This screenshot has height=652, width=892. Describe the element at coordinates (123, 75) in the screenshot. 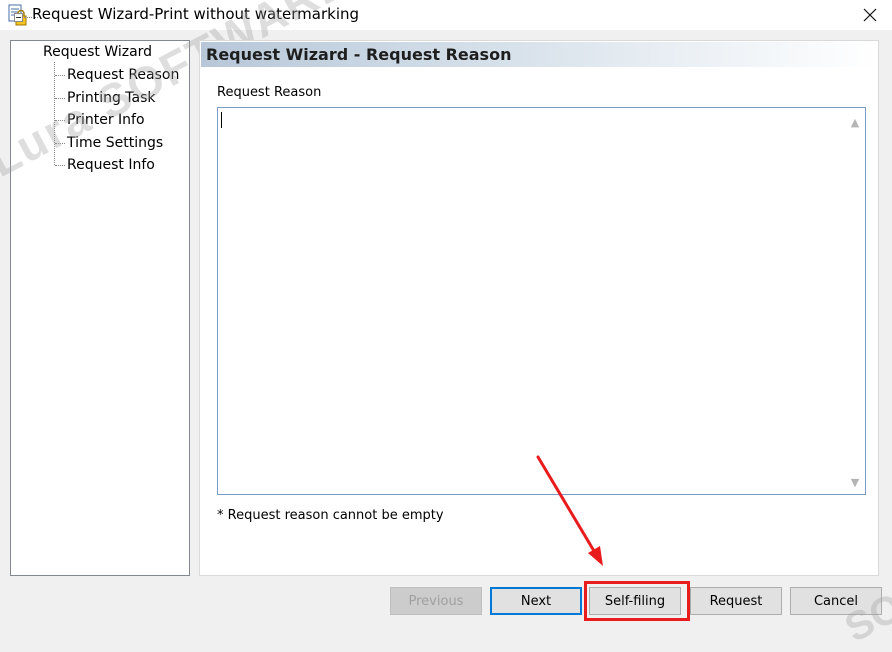

I see `tree-item-request-reason: Request Reason` at that location.